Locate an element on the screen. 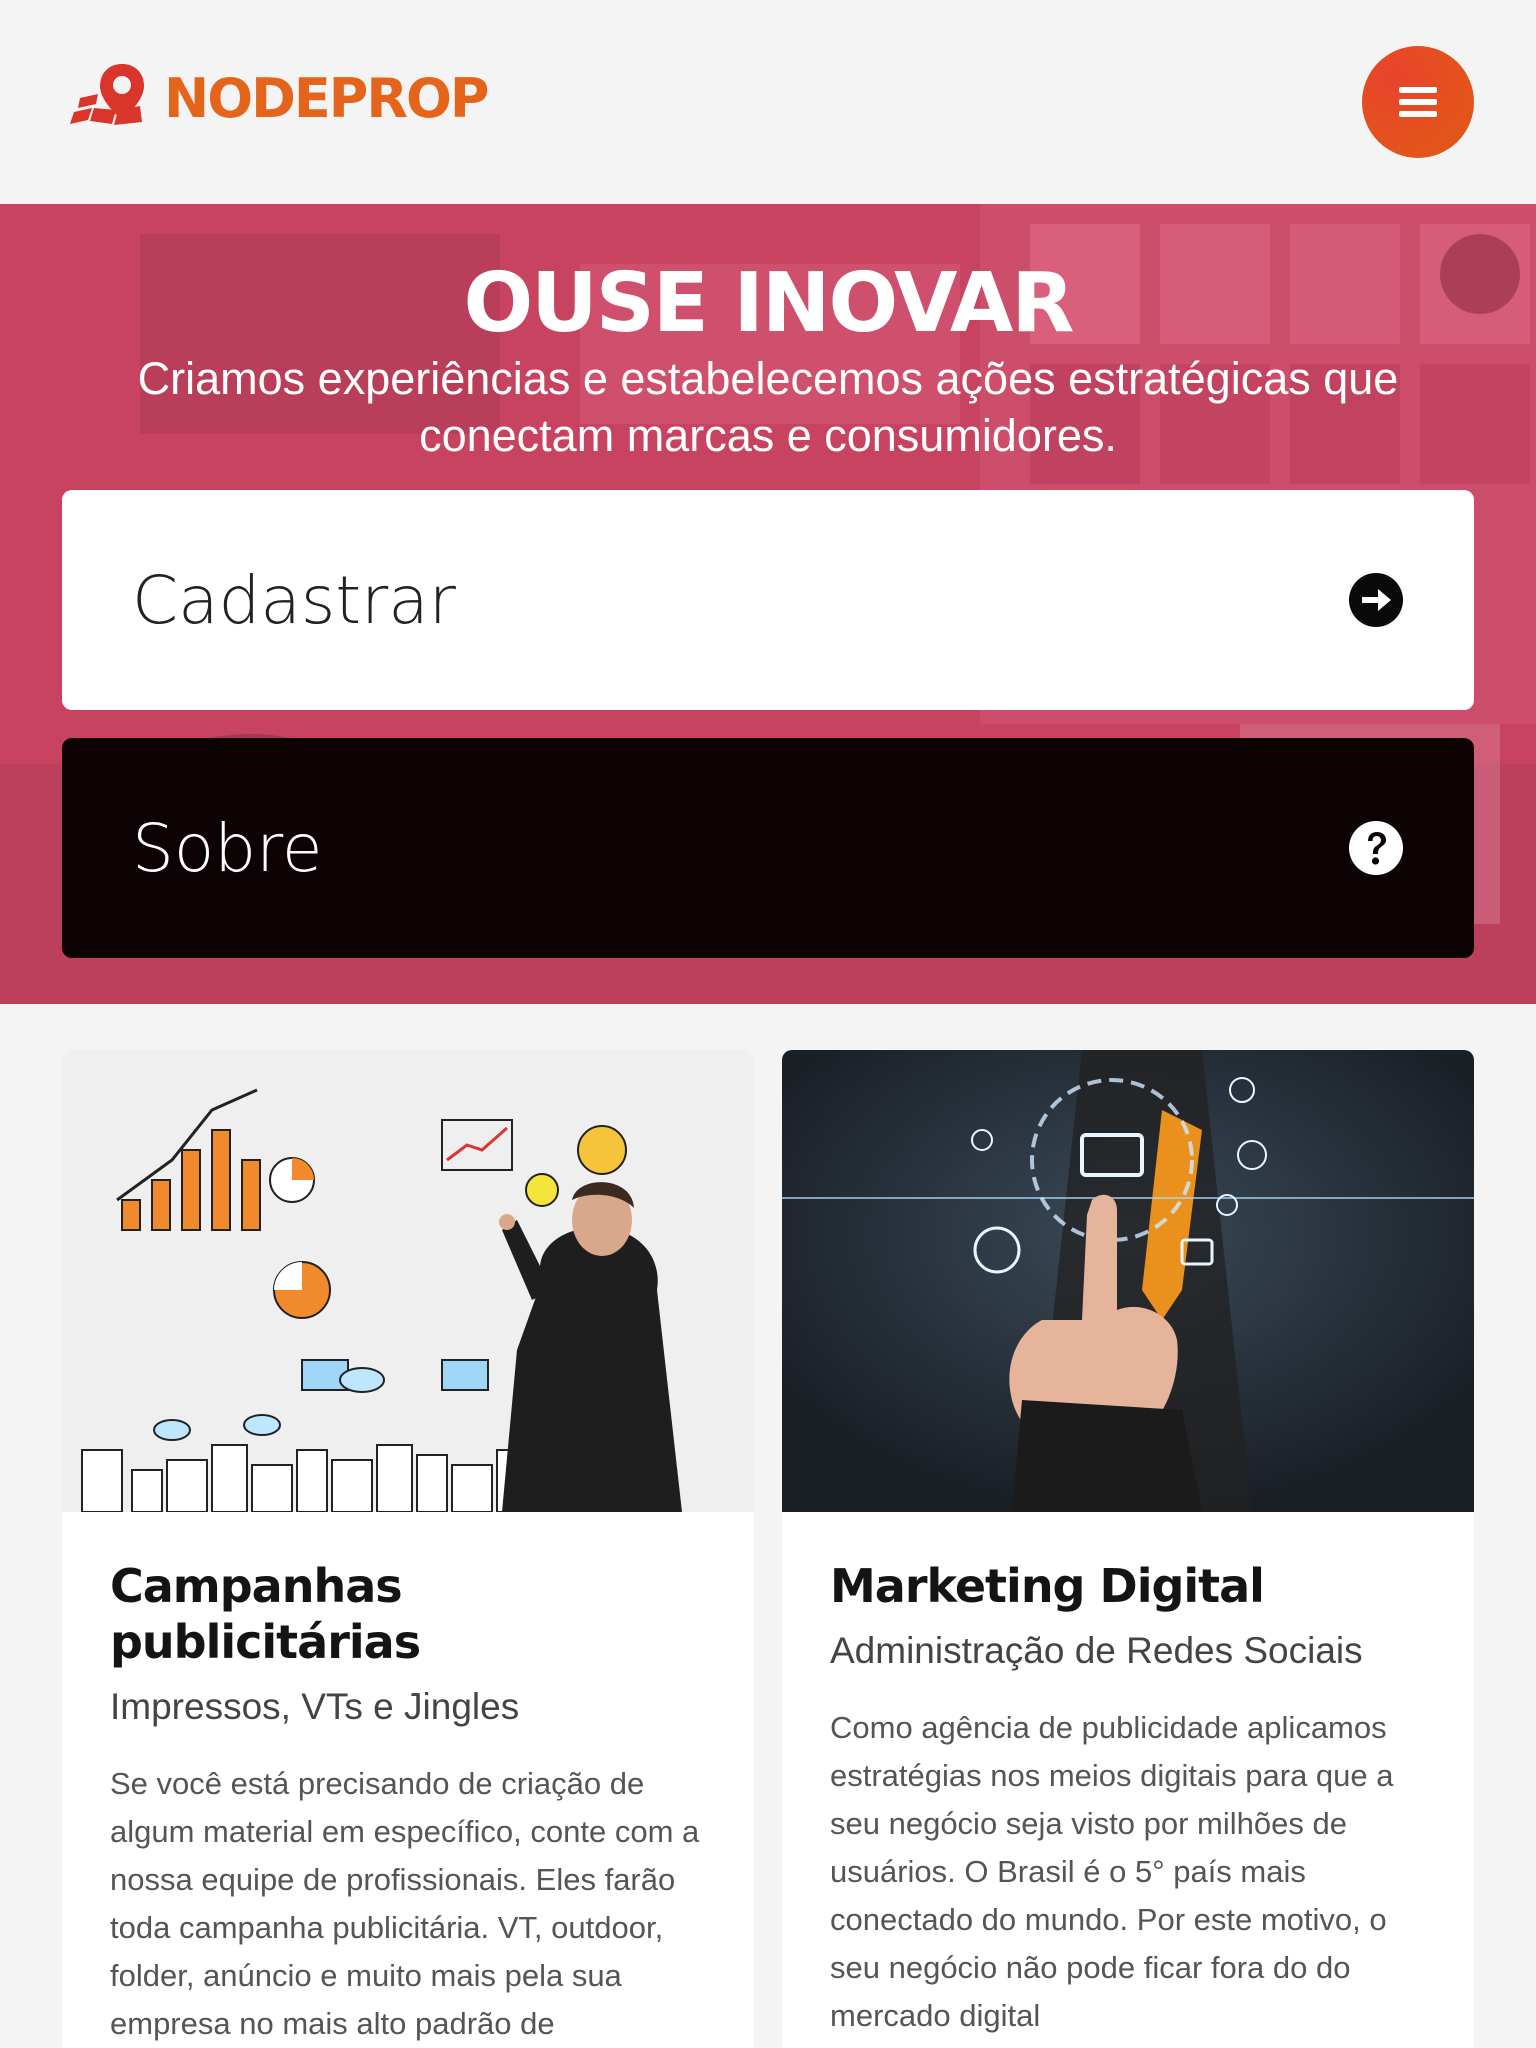  question-circle-icon is located at coordinates (1376, 848).